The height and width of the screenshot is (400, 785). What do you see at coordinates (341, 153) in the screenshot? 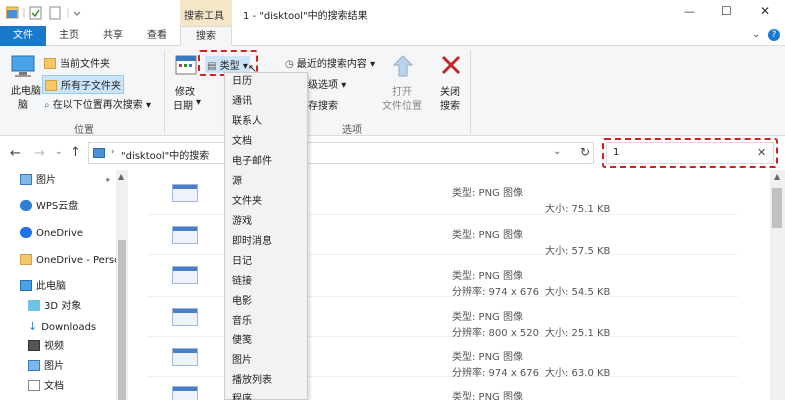
I see `address-bar: › "disktool"中的搜索 ⌄` at bounding box center [341, 153].